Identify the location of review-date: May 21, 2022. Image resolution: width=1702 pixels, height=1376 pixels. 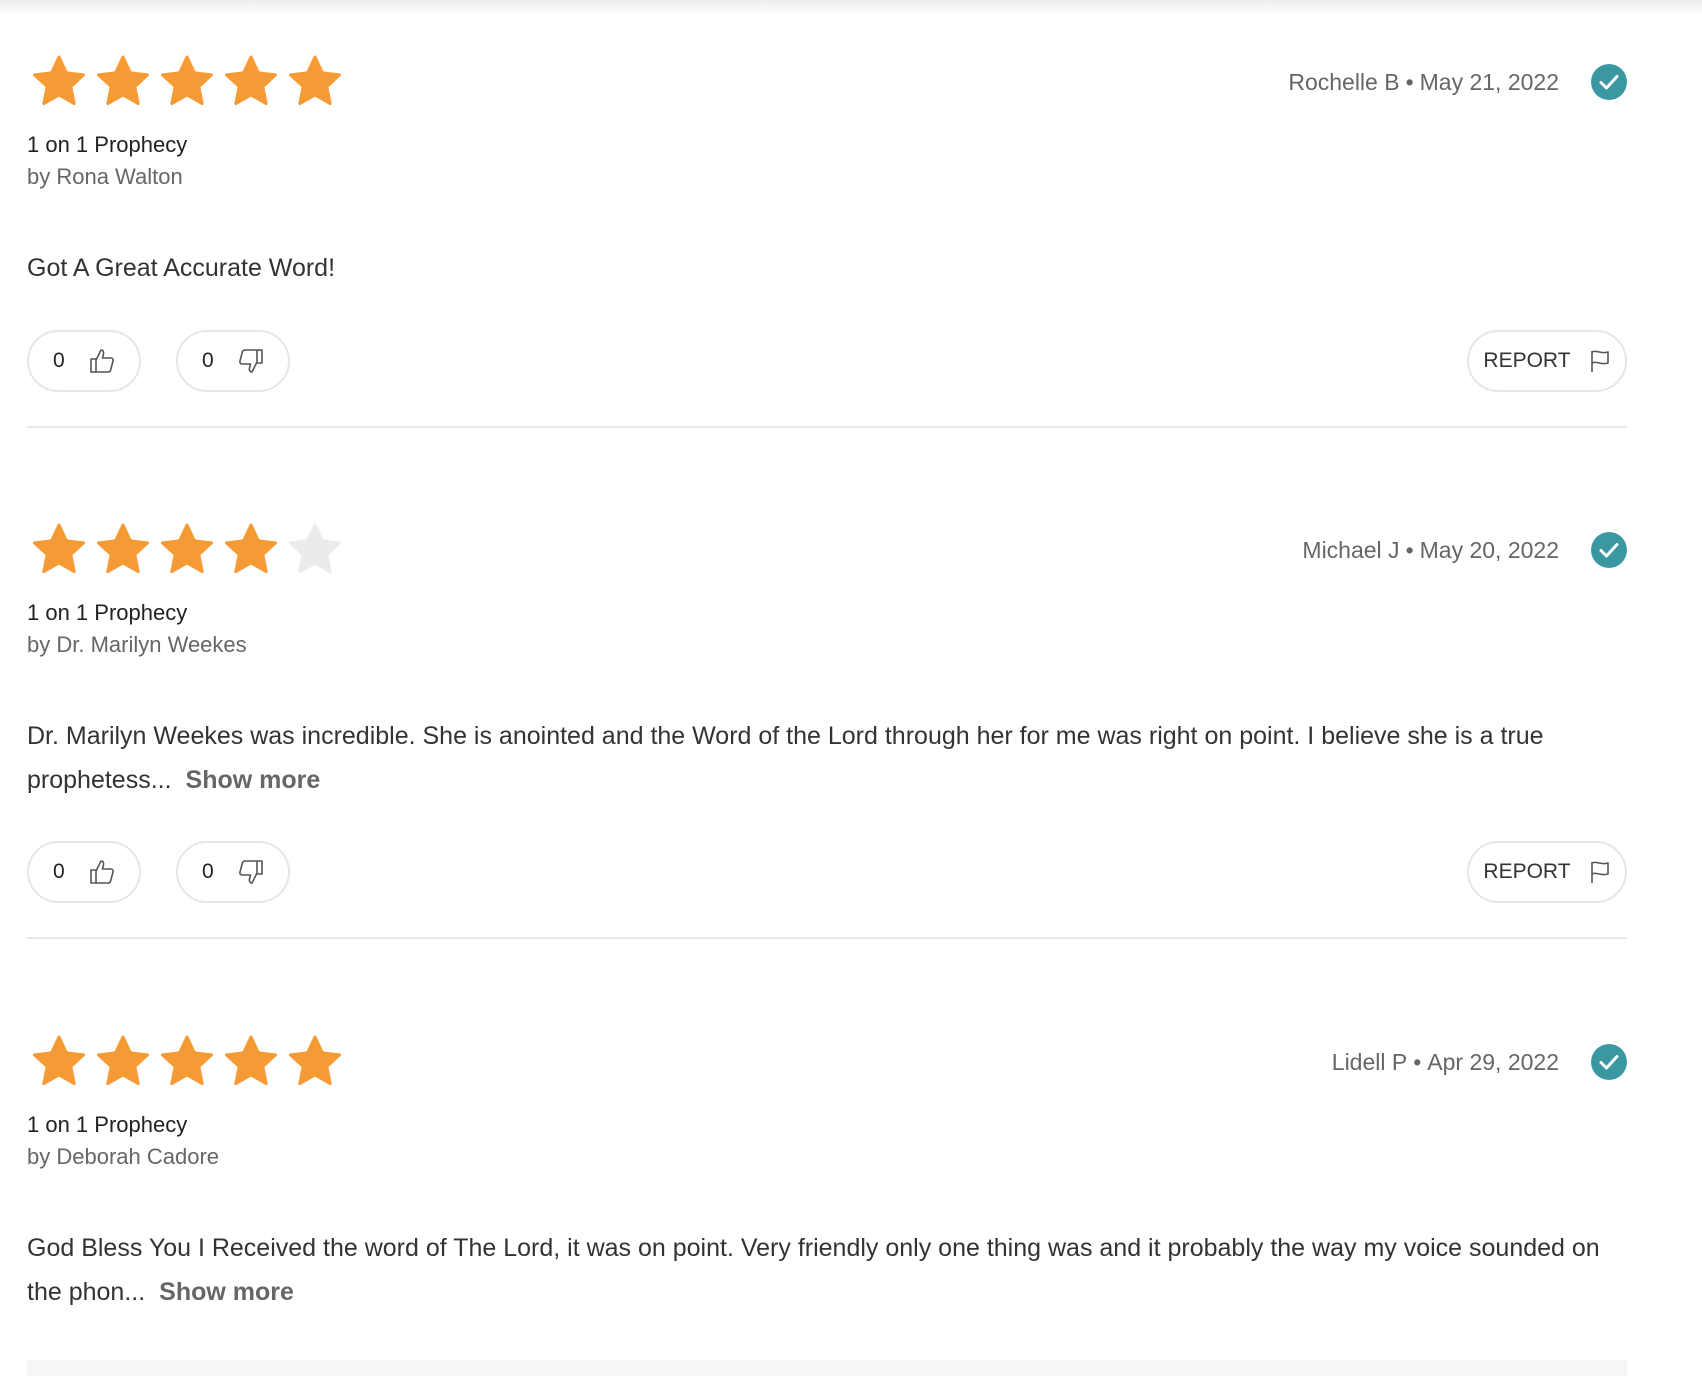
(1489, 82).